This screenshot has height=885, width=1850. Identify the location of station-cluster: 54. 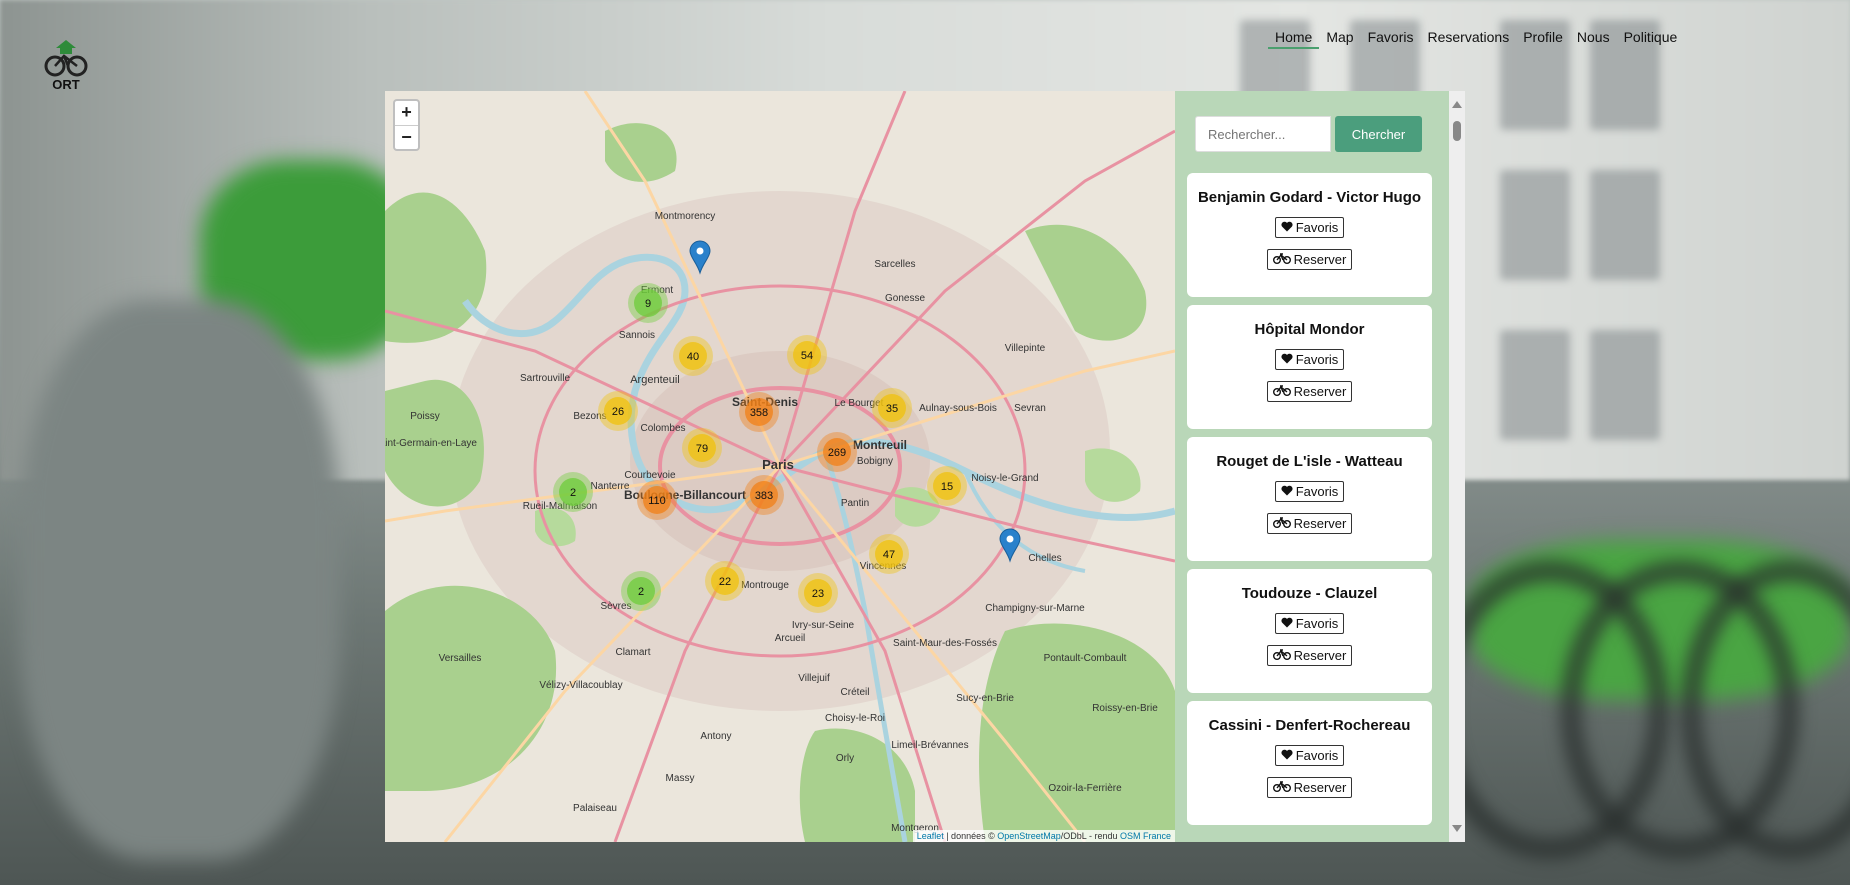
(807, 355).